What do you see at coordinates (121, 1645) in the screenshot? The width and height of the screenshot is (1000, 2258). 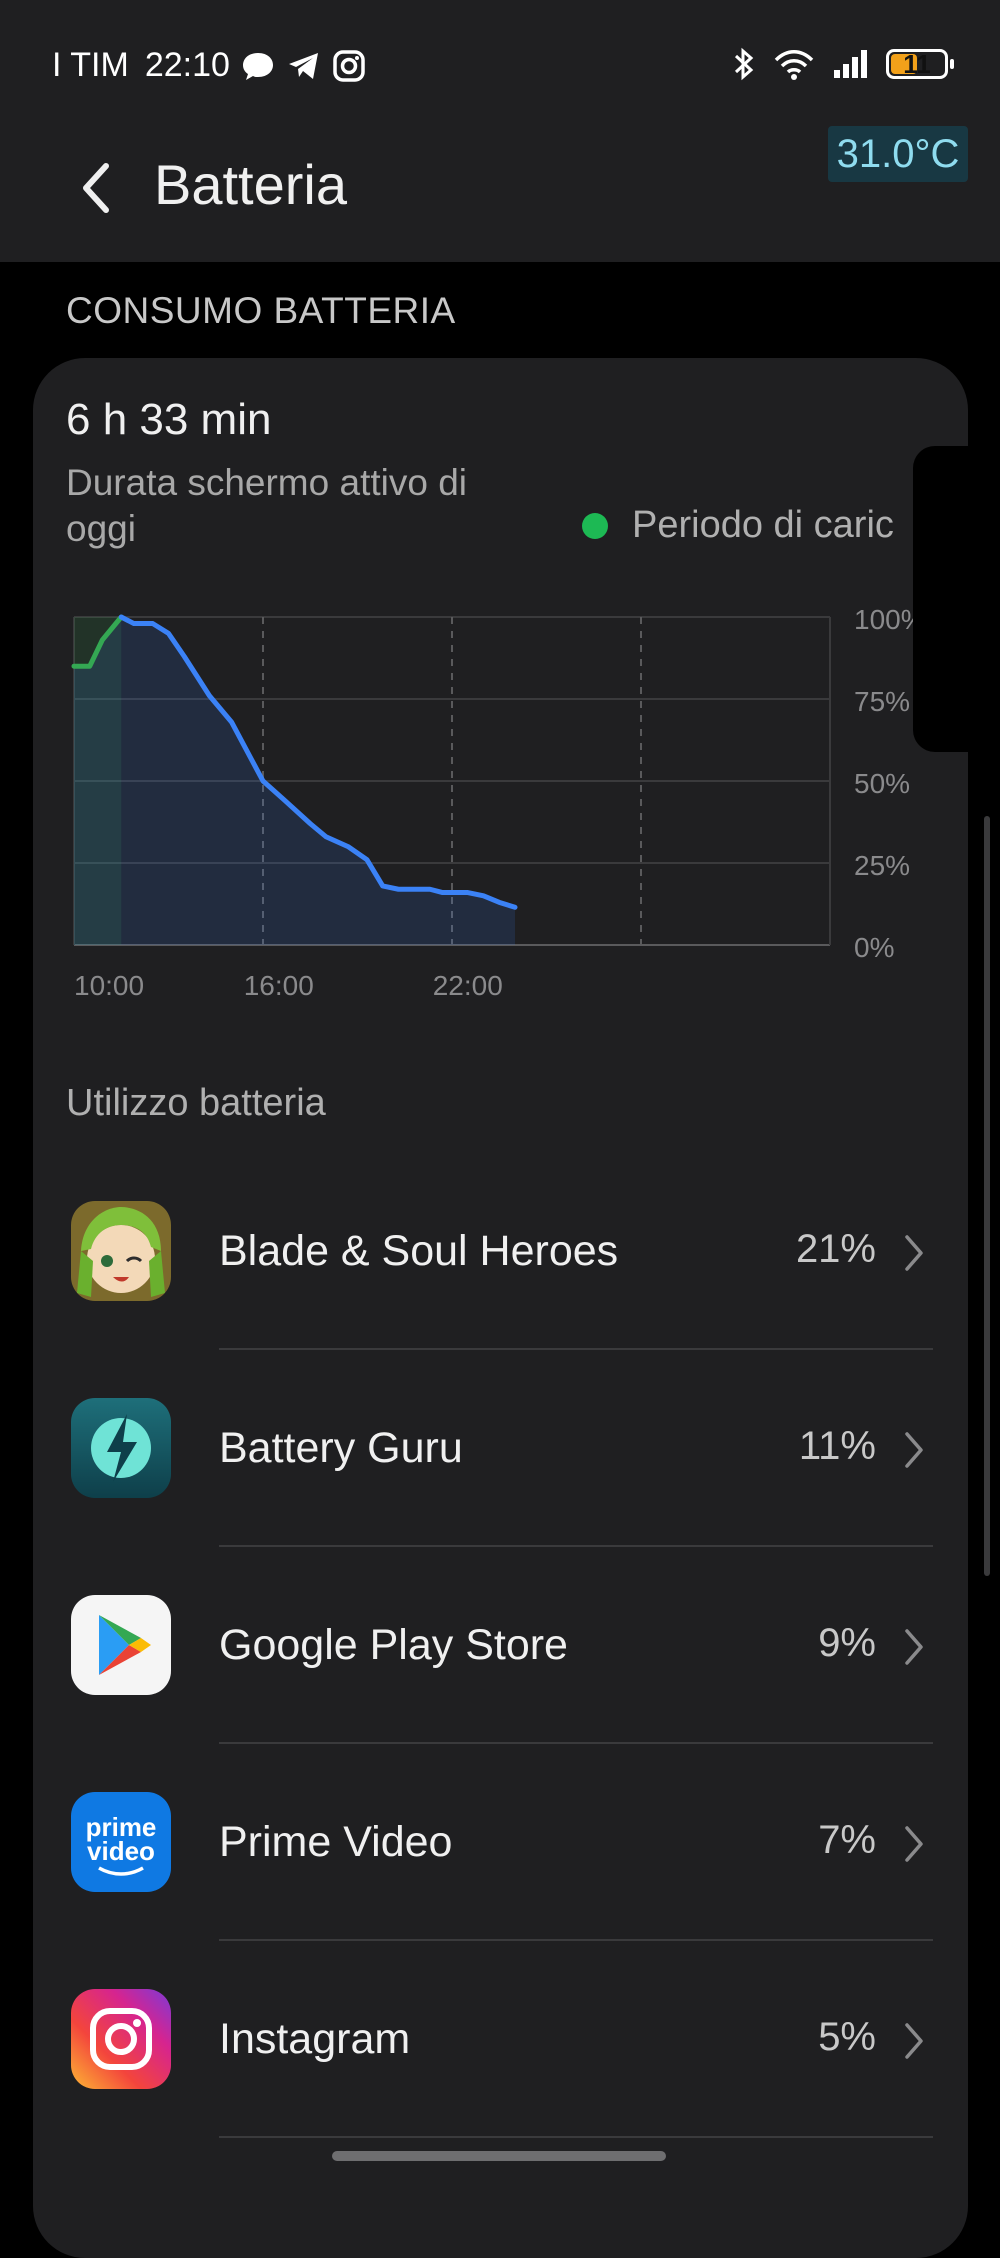 I see `google-play-icon` at bounding box center [121, 1645].